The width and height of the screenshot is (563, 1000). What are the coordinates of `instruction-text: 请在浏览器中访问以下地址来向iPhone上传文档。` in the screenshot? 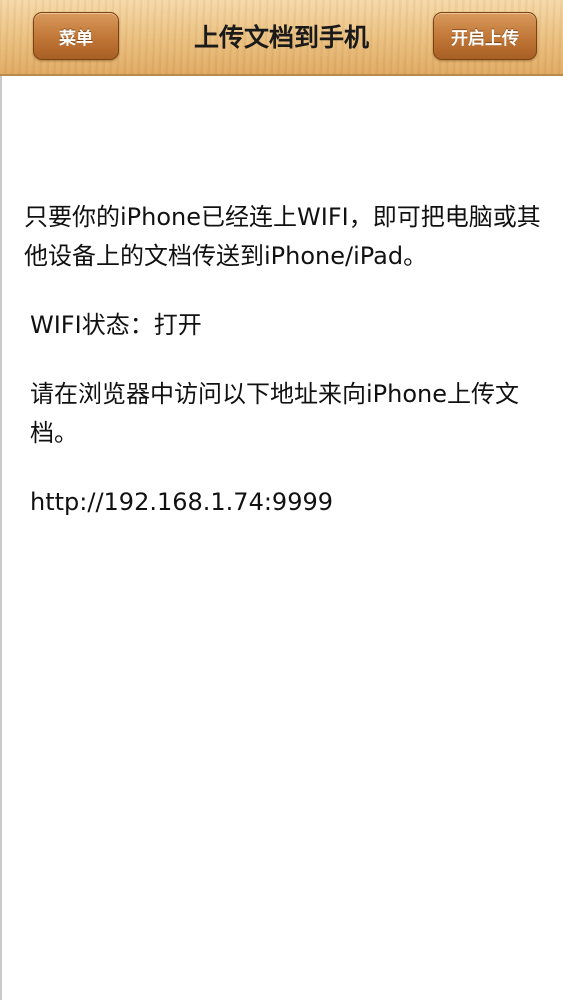 It's located at (275, 413).